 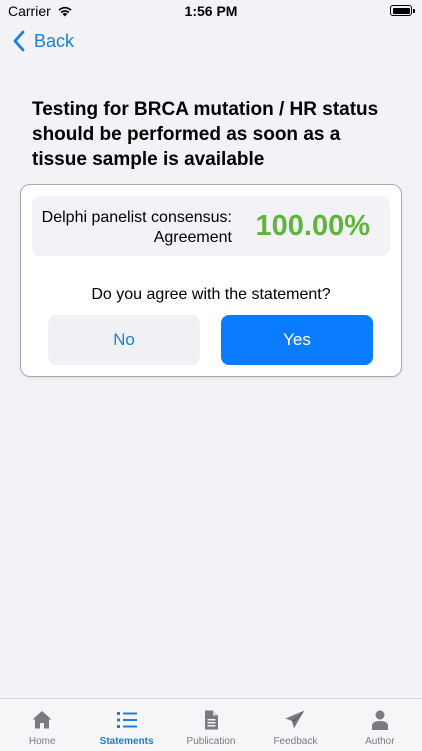 I want to click on document-icon, so click(x=212, y=720).